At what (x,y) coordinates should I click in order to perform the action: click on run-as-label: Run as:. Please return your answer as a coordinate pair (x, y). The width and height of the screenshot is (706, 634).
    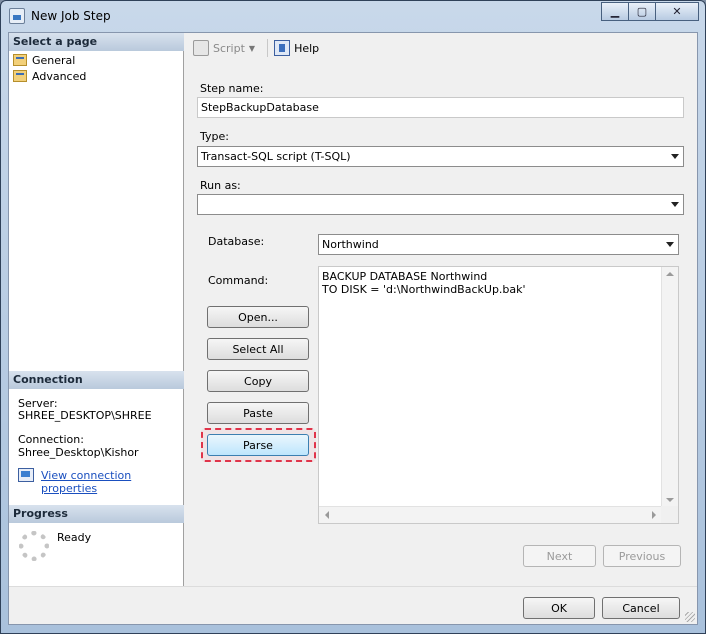
    Looking at the image, I should click on (220, 185).